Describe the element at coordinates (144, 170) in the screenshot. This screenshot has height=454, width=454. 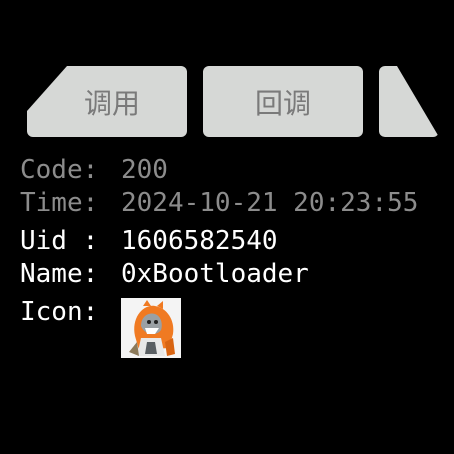
I see `code-value: 200` at that location.